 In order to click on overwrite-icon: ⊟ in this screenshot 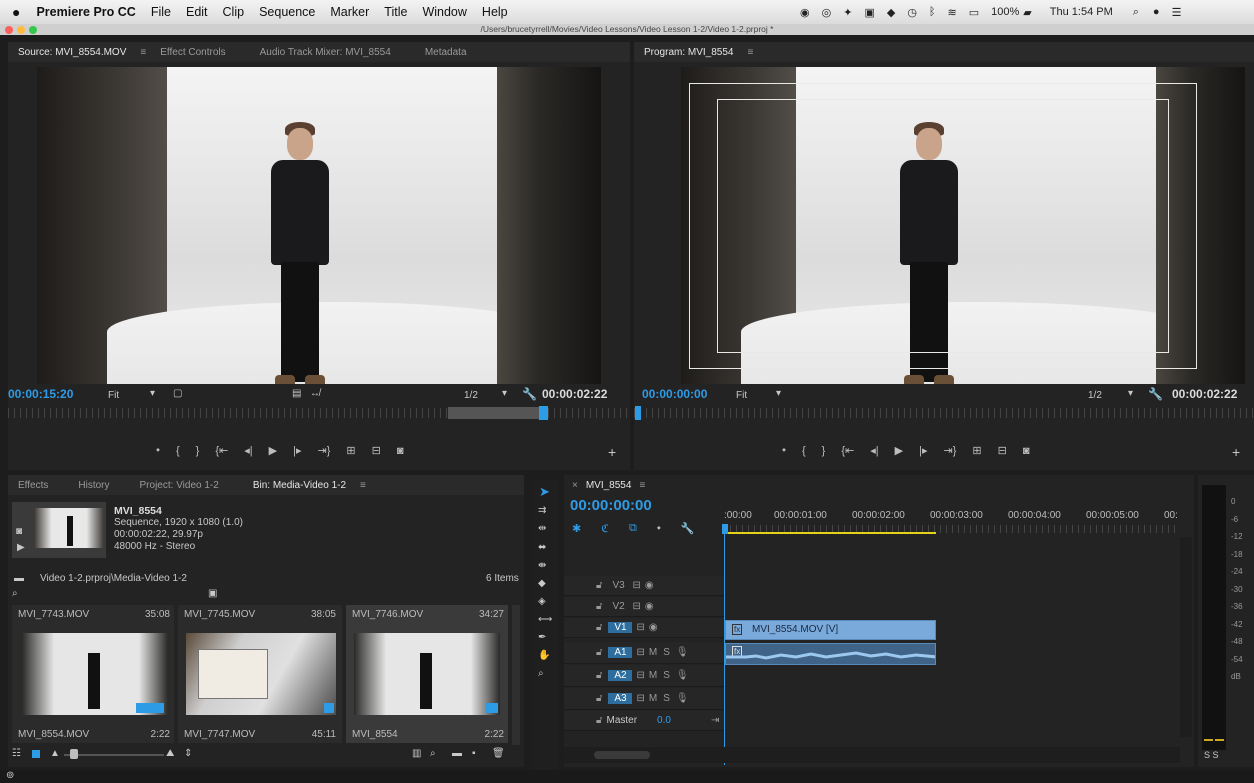, I will do `click(376, 450)`.